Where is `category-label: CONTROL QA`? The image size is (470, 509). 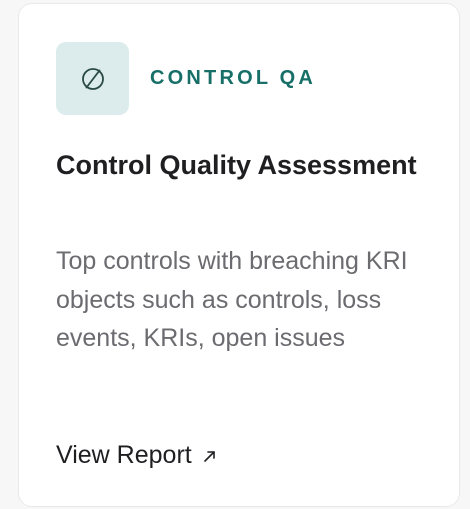 category-label: CONTROL QA is located at coordinates (233, 78).